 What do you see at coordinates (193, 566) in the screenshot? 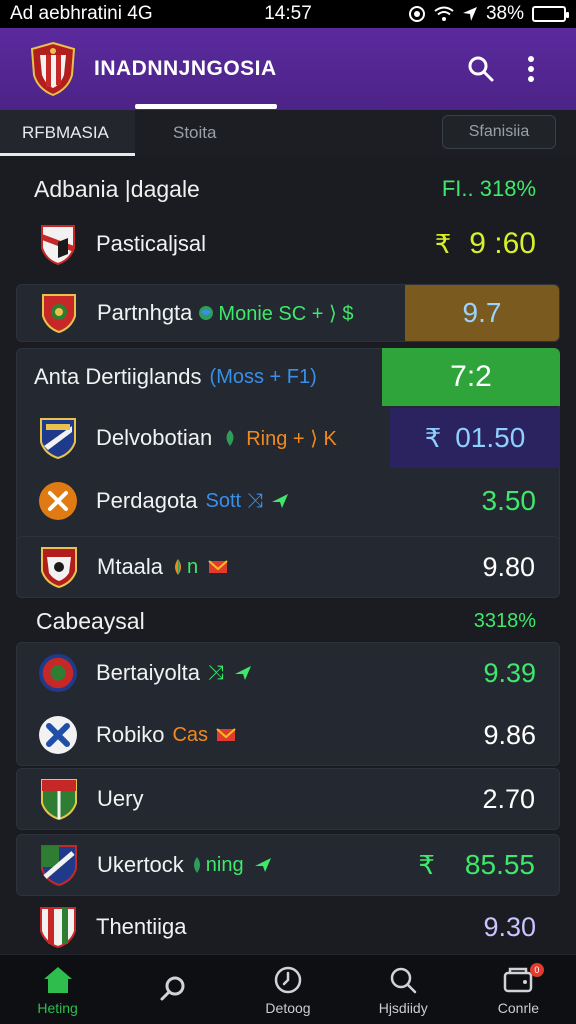
I see `team-tags: n` at bounding box center [193, 566].